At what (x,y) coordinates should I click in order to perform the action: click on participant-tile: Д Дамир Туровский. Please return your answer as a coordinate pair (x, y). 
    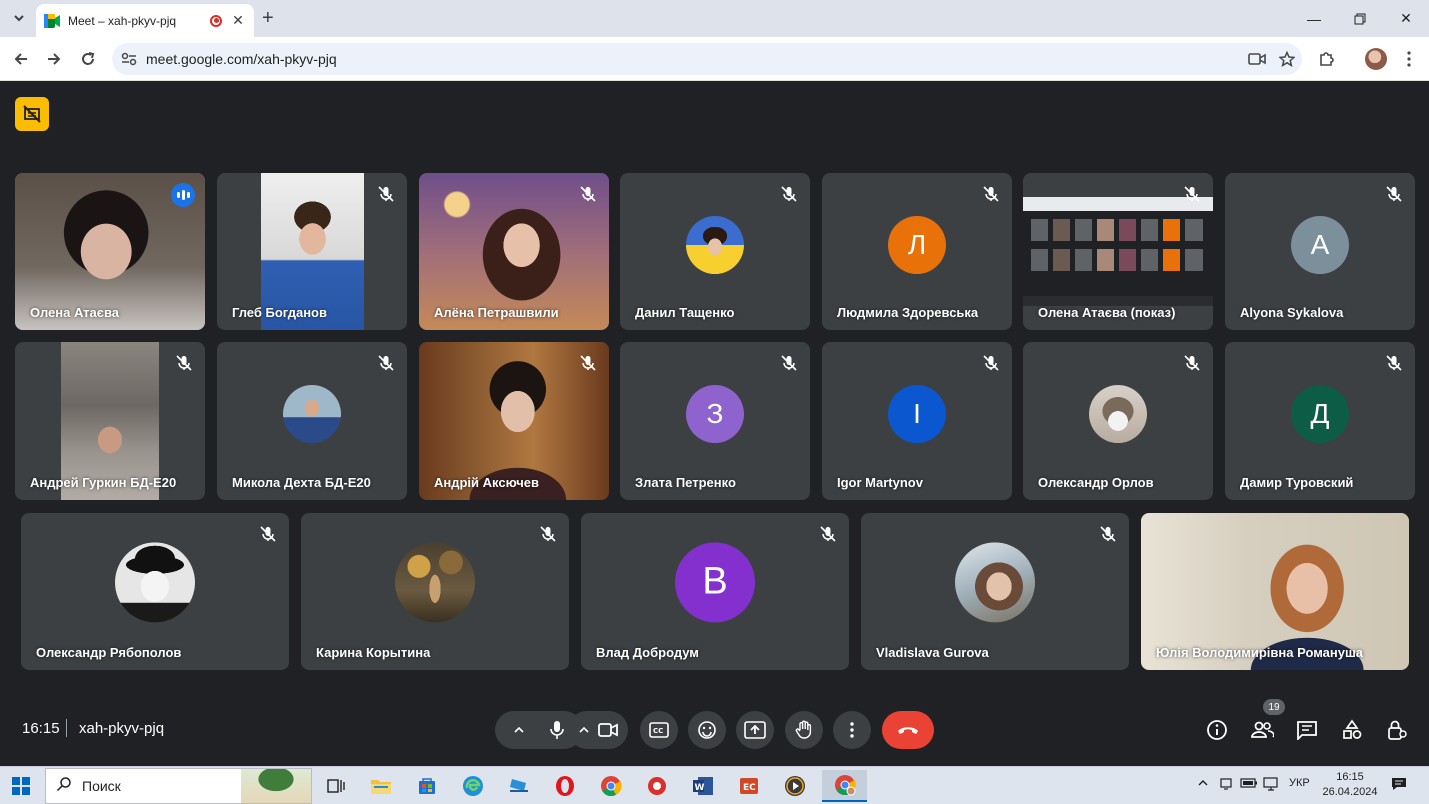
    Looking at the image, I should click on (1320, 421).